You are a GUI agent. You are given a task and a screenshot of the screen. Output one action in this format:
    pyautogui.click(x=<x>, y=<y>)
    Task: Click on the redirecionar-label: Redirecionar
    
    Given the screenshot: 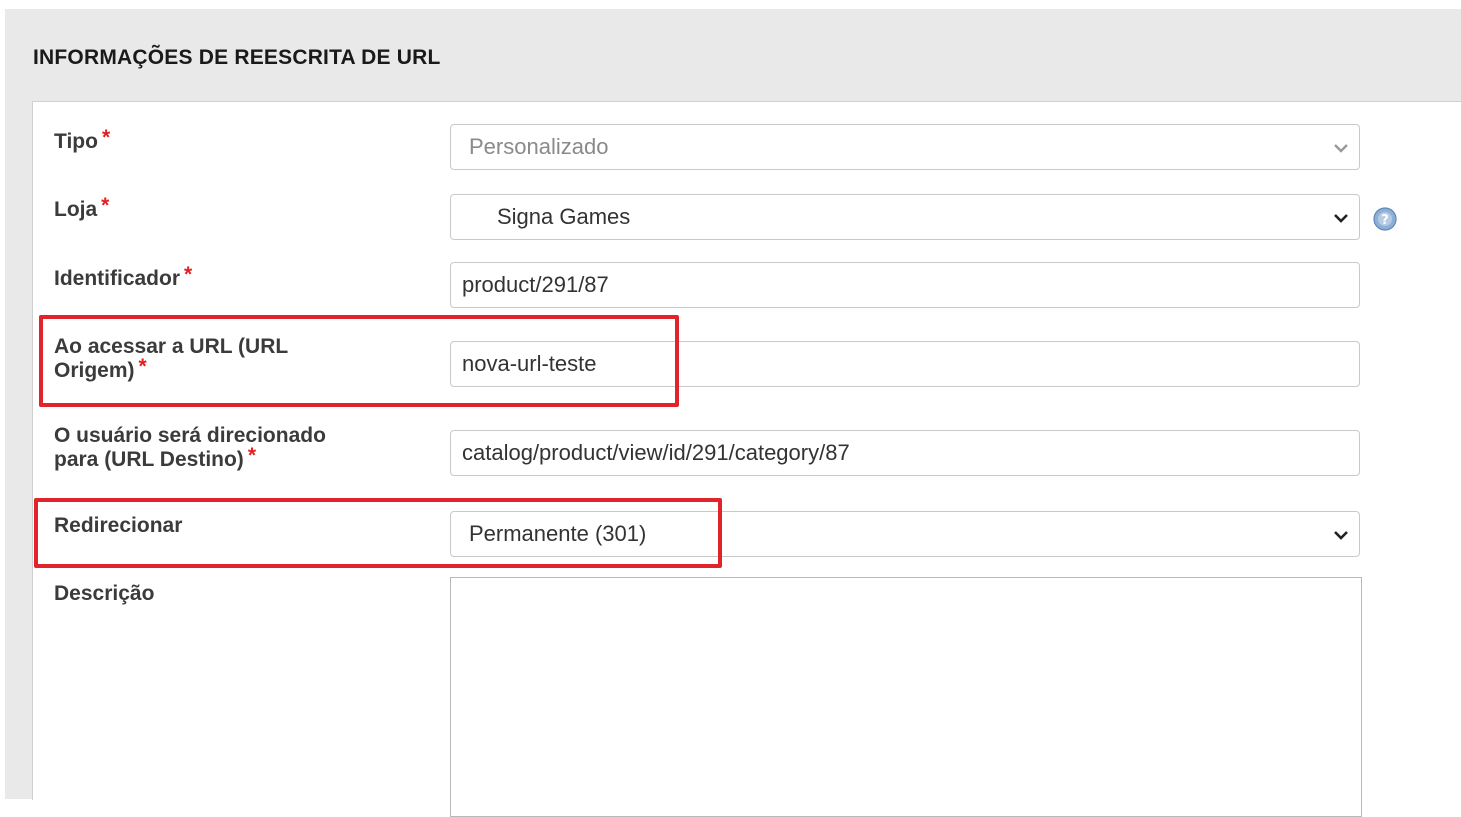 What is the action you would take?
    pyautogui.click(x=118, y=525)
    